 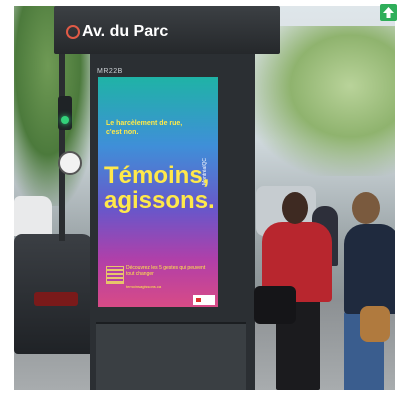 What do you see at coordinates (115, 275) in the screenshot?
I see `qr-code-icon` at bounding box center [115, 275].